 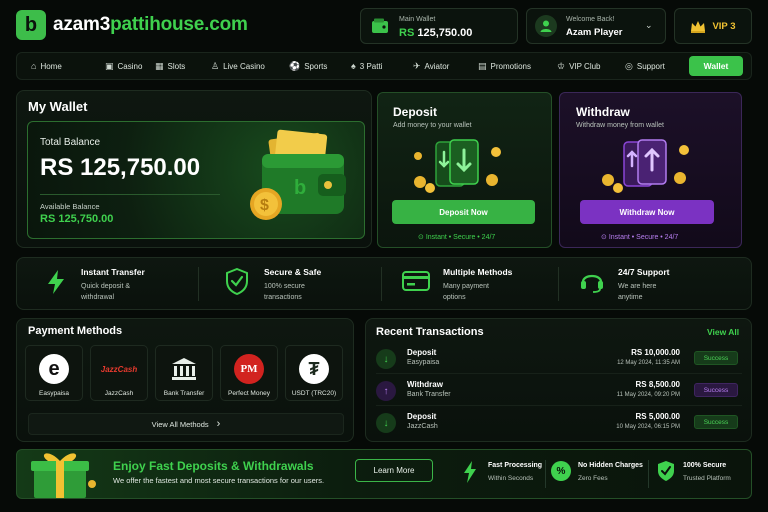 What do you see at coordinates (416, 281) in the screenshot?
I see `card-icon` at bounding box center [416, 281].